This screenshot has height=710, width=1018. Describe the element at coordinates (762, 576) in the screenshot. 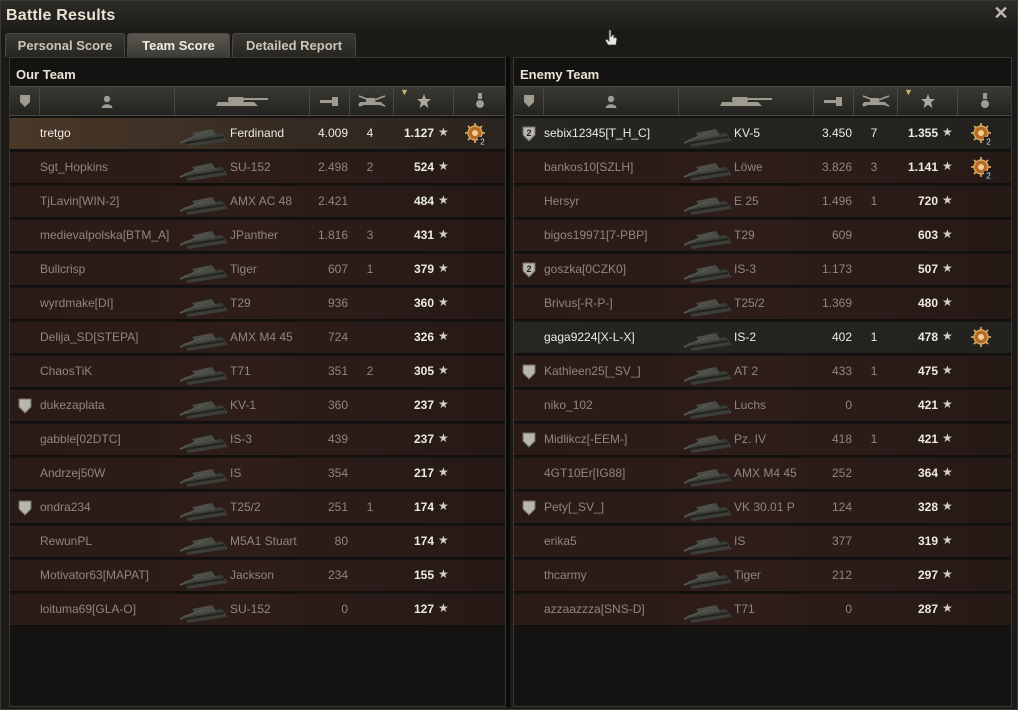

I see `player-row: thcarmy Tiger 212 297 ★` at that location.